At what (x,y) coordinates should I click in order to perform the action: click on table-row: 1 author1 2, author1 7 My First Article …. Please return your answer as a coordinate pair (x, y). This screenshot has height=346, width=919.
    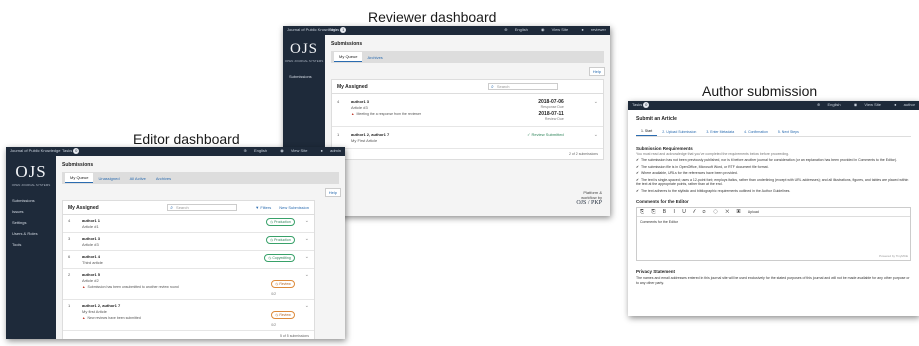
    Looking at the image, I should click on (467, 138).